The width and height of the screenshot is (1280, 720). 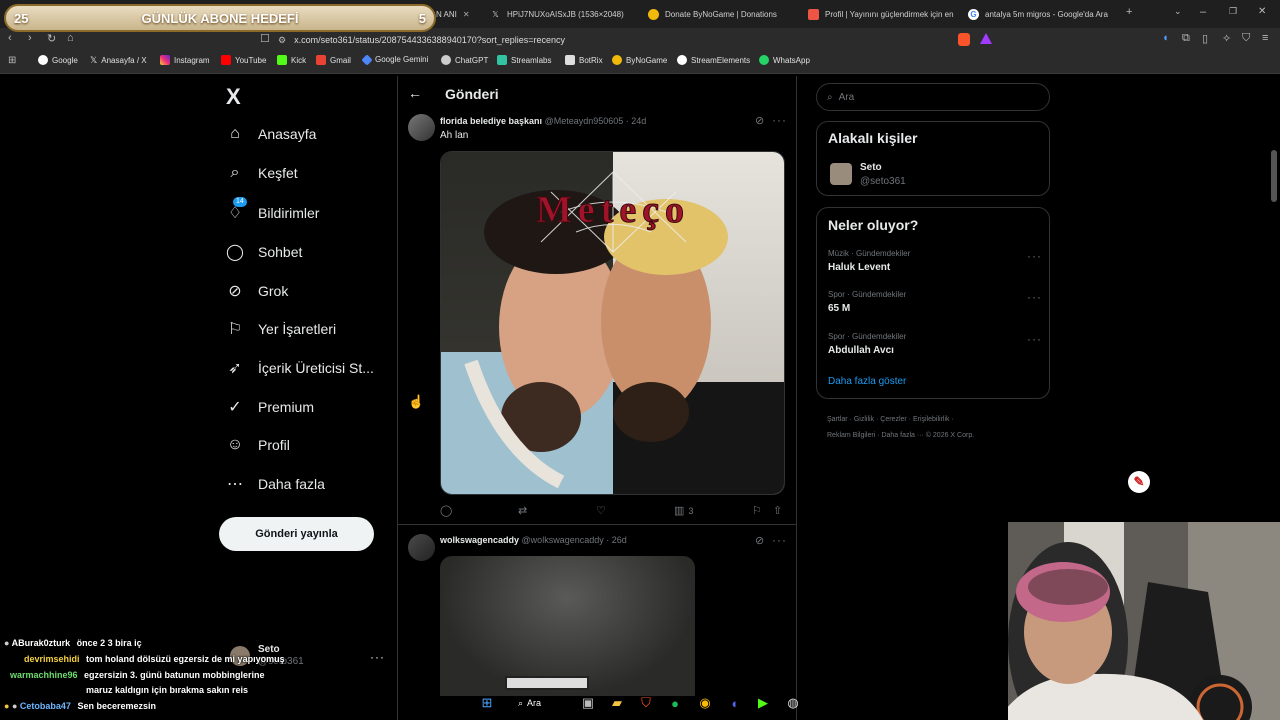 What do you see at coordinates (1178, 11) in the screenshot?
I see `tab-list-icon: ⌄` at bounding box center [1178, 11].